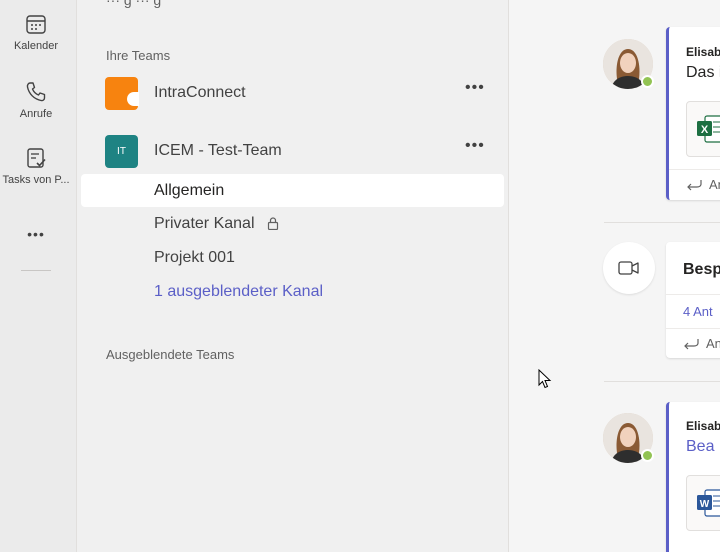 The width and height of the screenshot is (720, 552). What do you see at coordinates (36, 158) in the screenshot?
I see `tasks-icon` at bounding box center [36, 158].